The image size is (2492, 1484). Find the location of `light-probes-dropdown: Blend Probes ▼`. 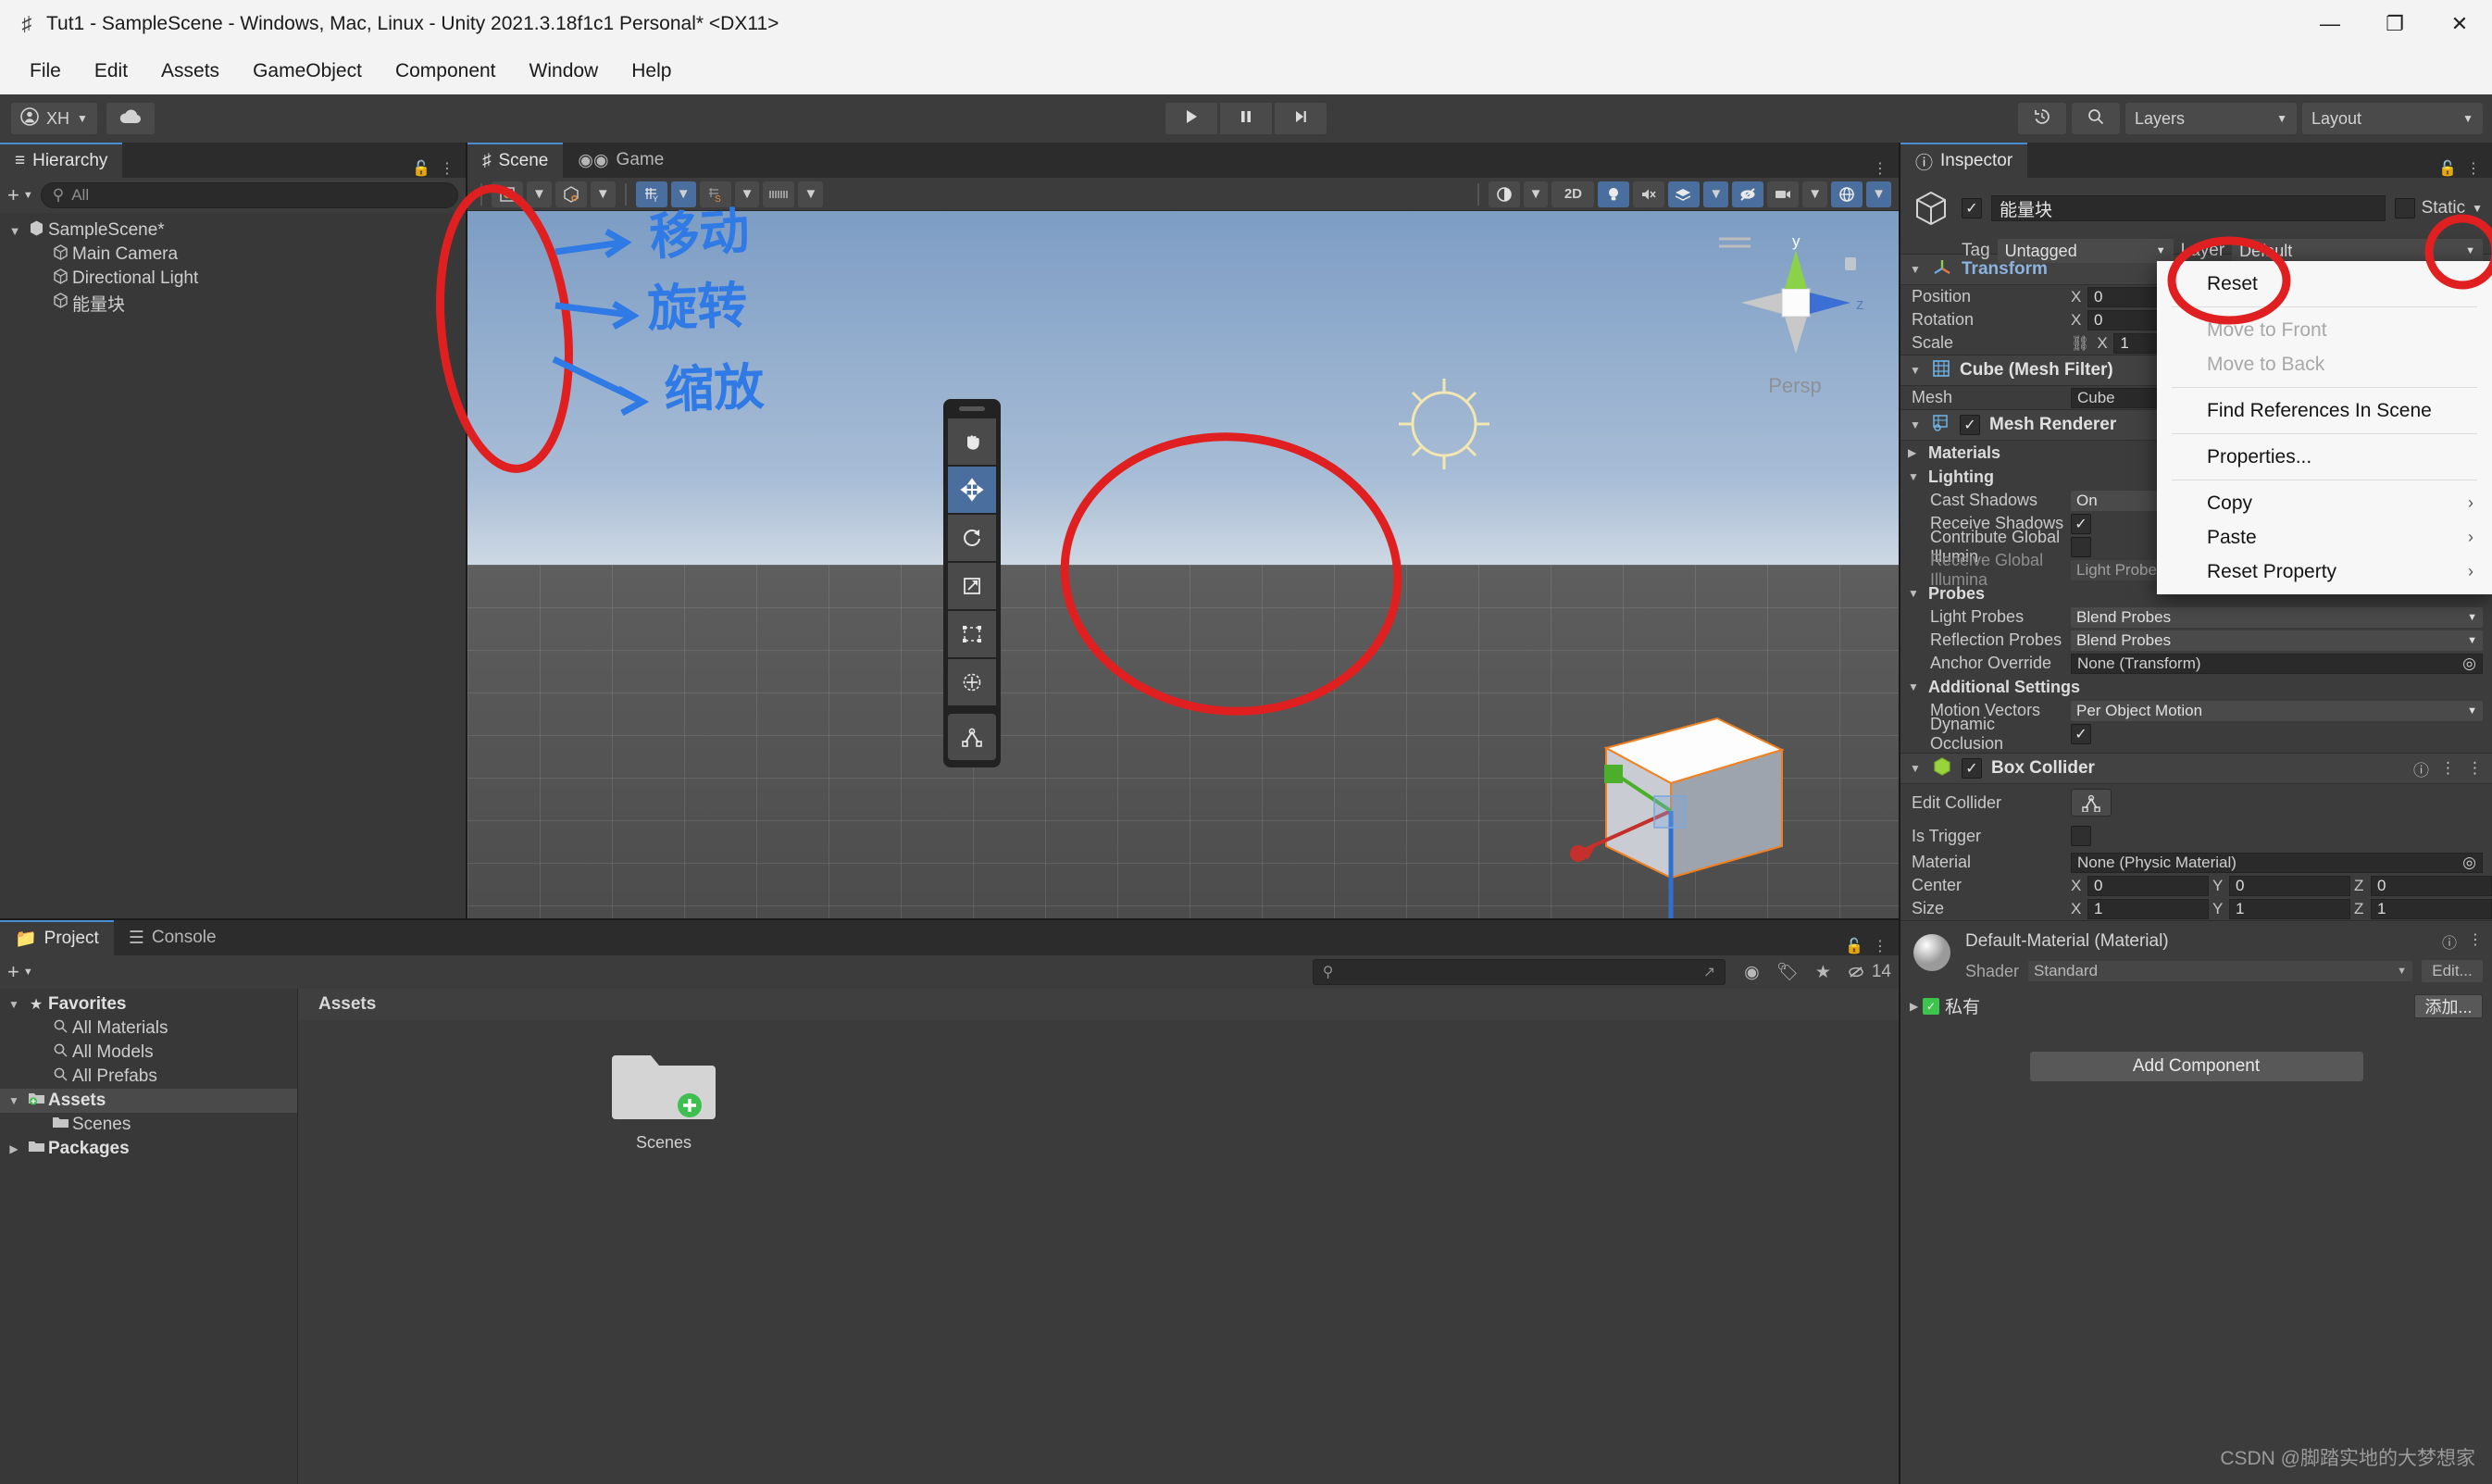

light-probes-dropdown: Blend Probes ▼ is located at coordinates (2277, 617).